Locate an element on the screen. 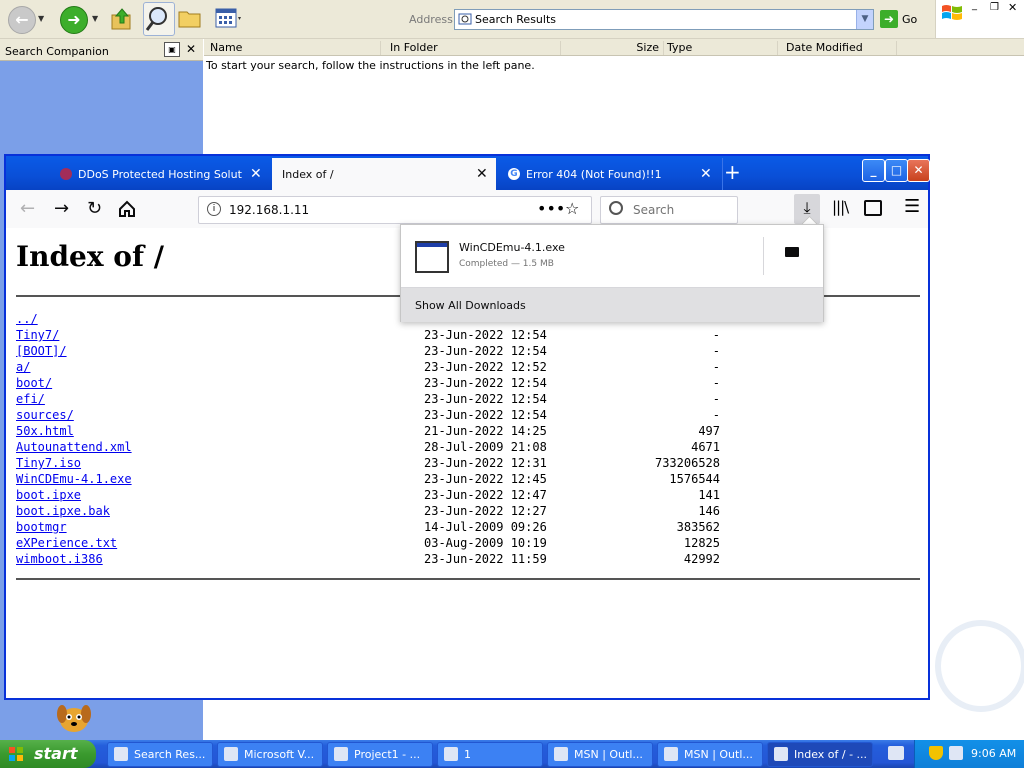 This screenshot has width=1024, height=768. page-actions-icon: ••• is located at coordinates (551, 208).